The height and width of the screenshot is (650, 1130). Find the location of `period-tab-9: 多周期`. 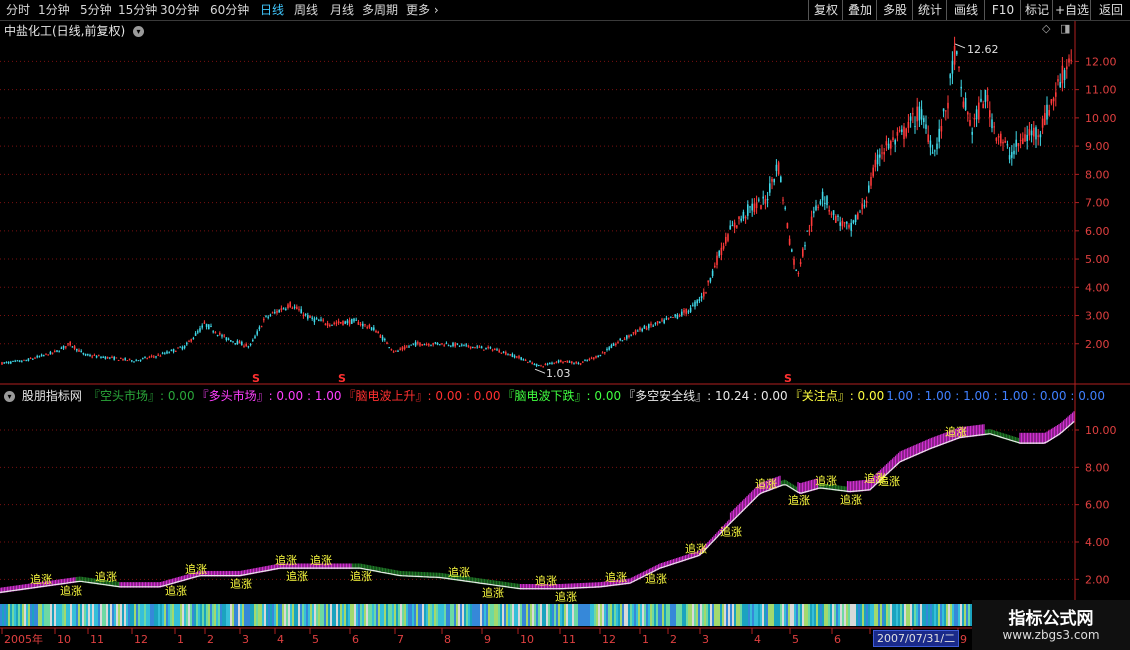

period-tab-9: 多周期 is located at coordinates (380, 10).